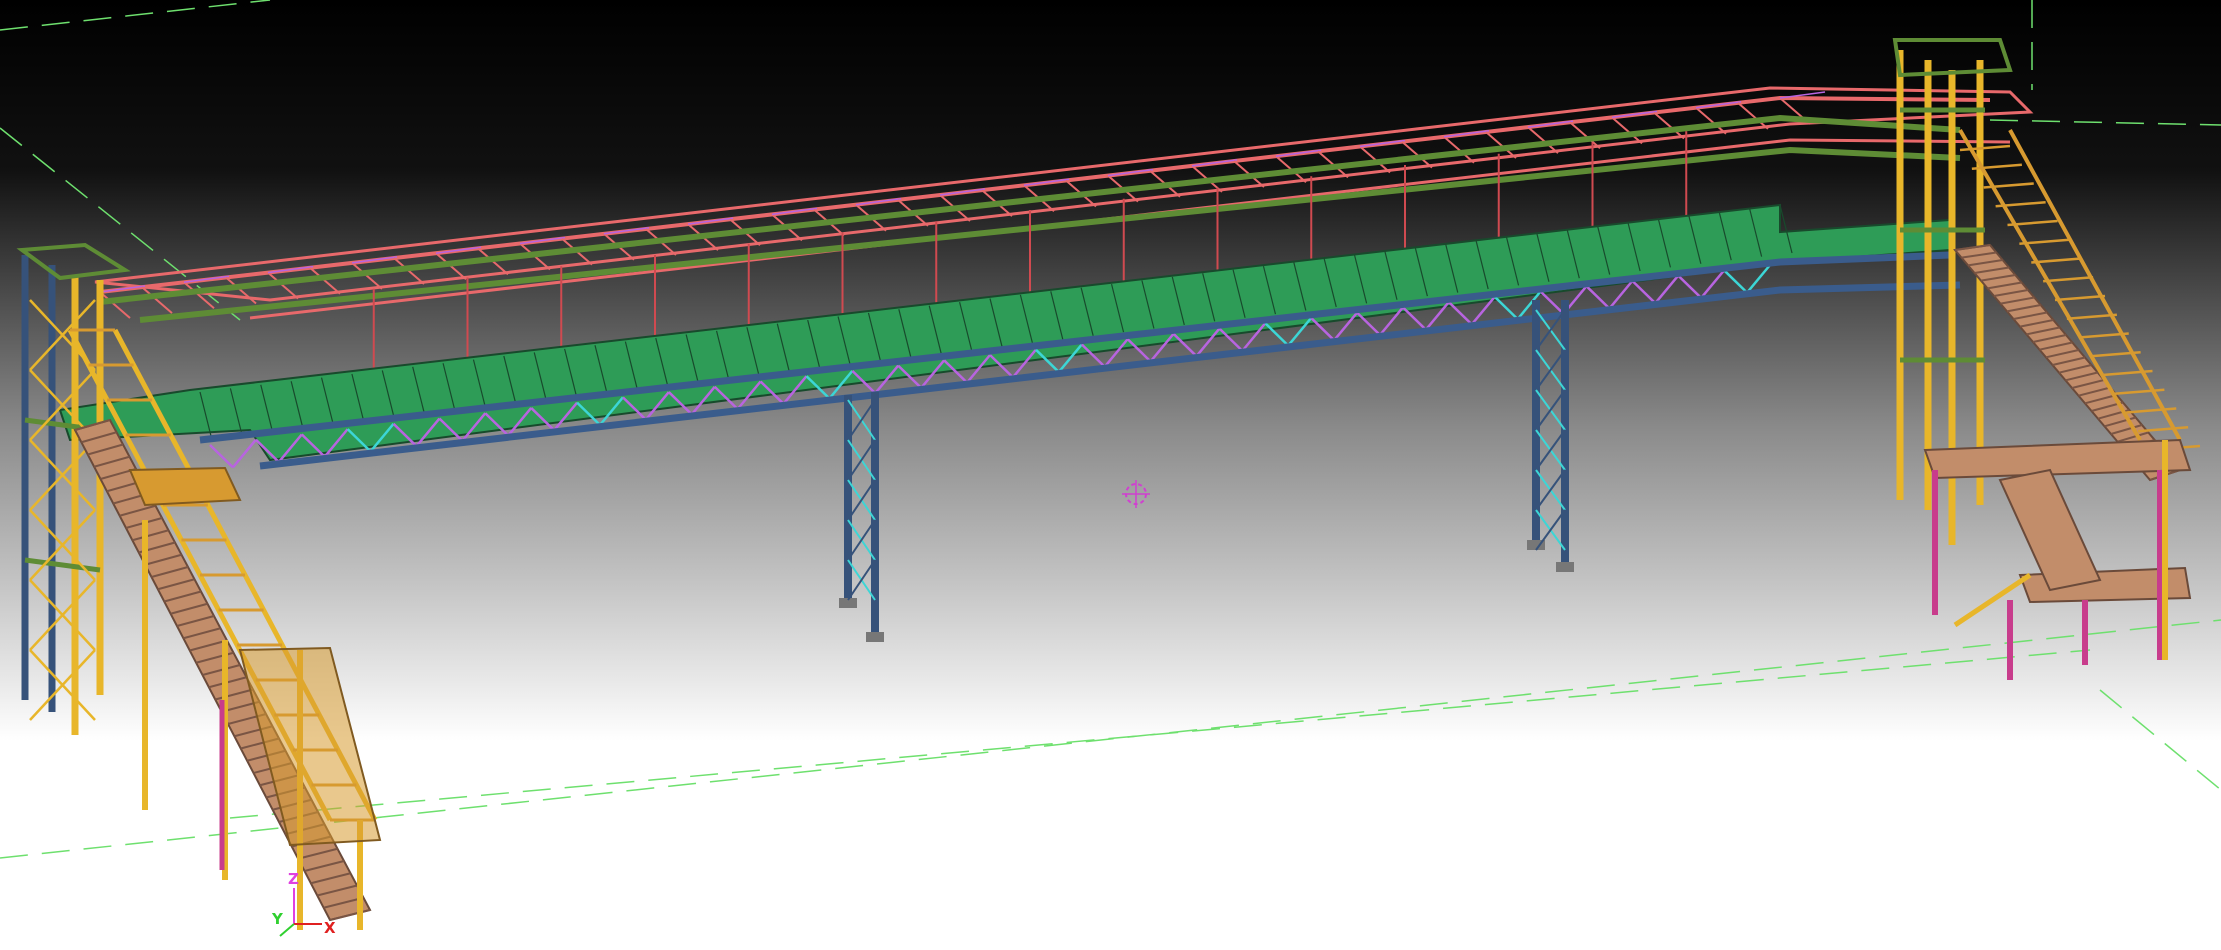 The width and height of the screenshot is (2221, 950). What do you see at coordinates (330, 928) in the screenshot?
I see `axis-x-label: X` at bounding box center [330, 928].